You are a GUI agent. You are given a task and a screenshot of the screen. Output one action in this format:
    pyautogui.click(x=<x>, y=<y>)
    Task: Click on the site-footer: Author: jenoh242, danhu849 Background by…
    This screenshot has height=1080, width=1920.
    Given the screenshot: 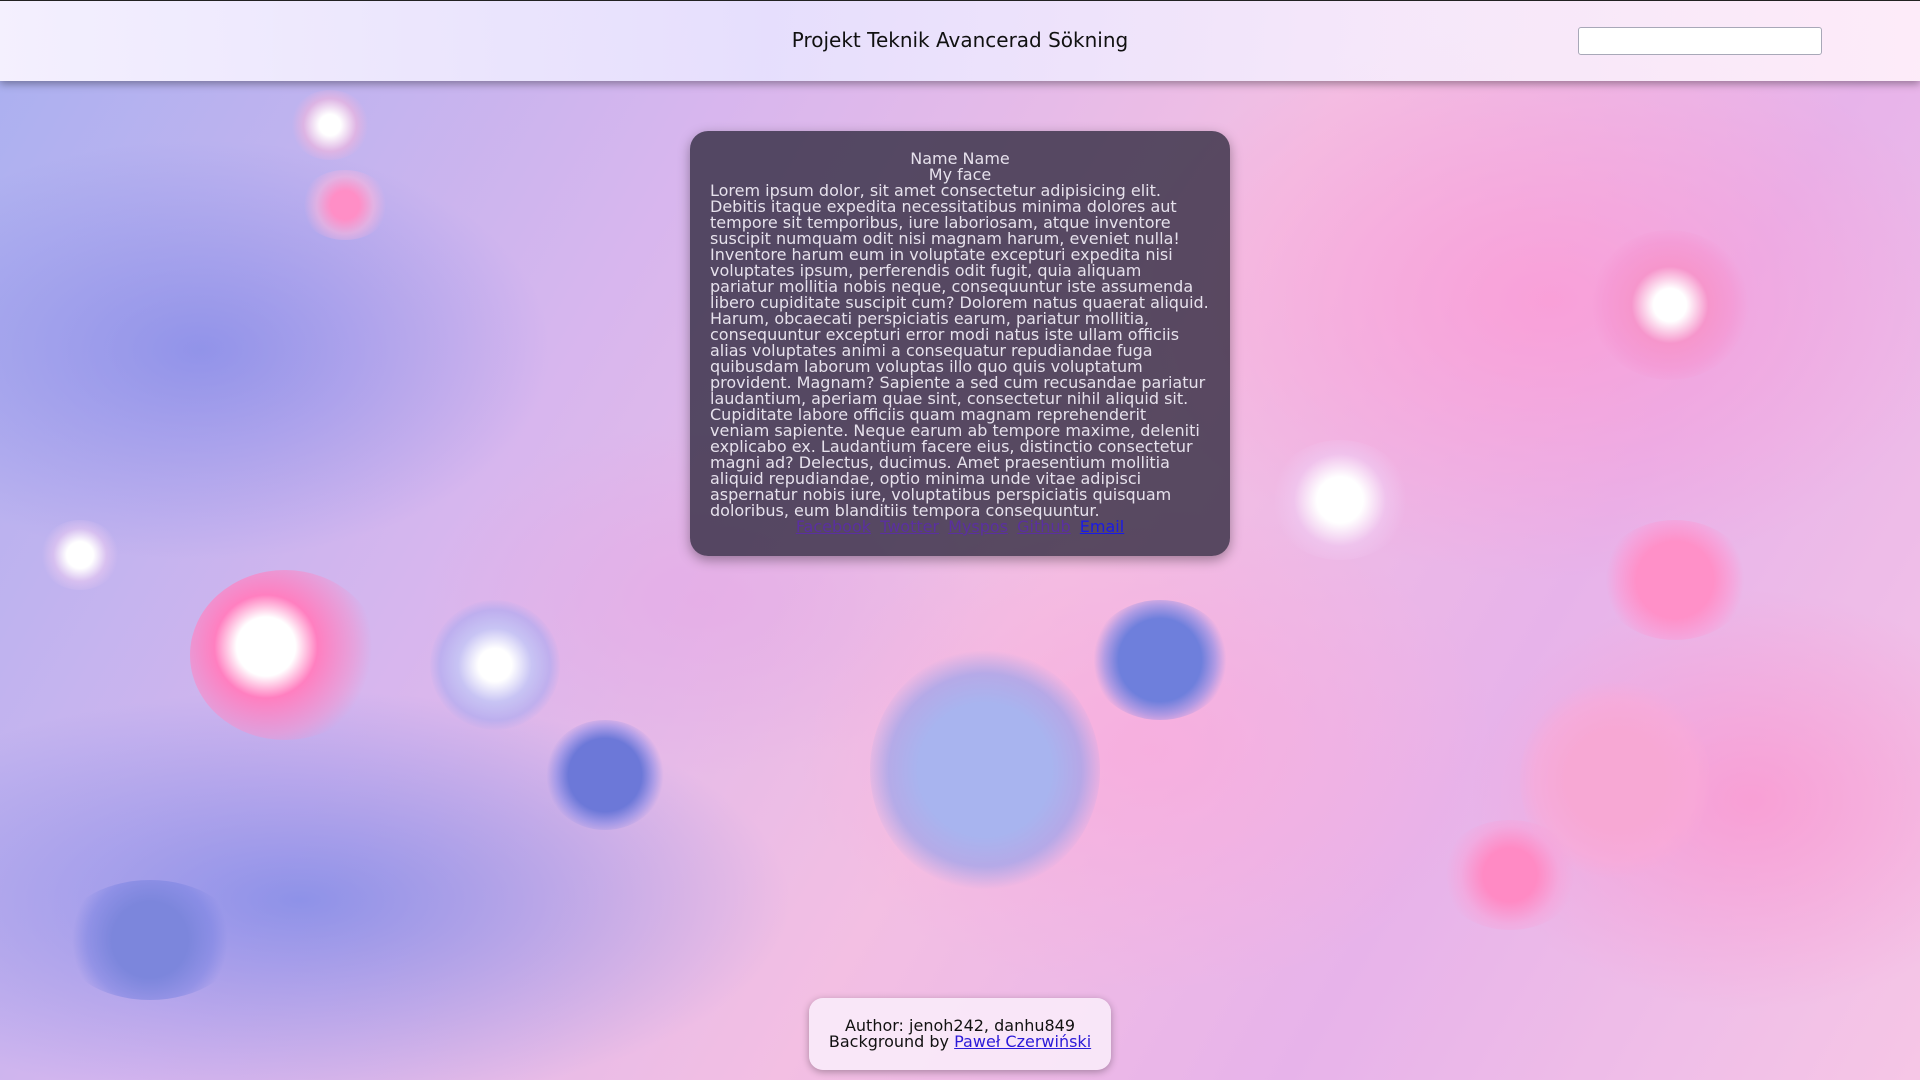 What is the action you would take?
    pyautogui.click(x=960, y=1034)
    